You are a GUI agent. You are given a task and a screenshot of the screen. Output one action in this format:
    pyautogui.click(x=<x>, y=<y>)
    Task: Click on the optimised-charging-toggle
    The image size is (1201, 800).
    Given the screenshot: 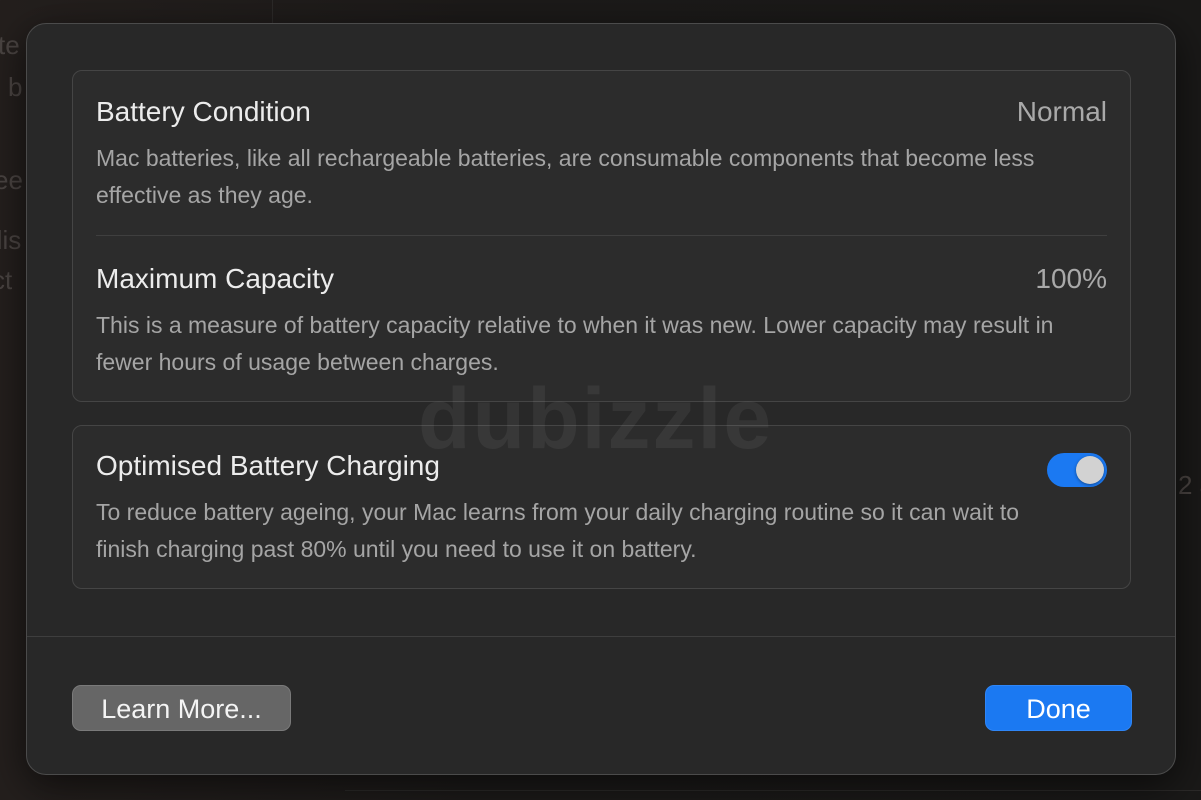 What is the action you would take?
    pyautogui.click(x=1077, y=470)
    